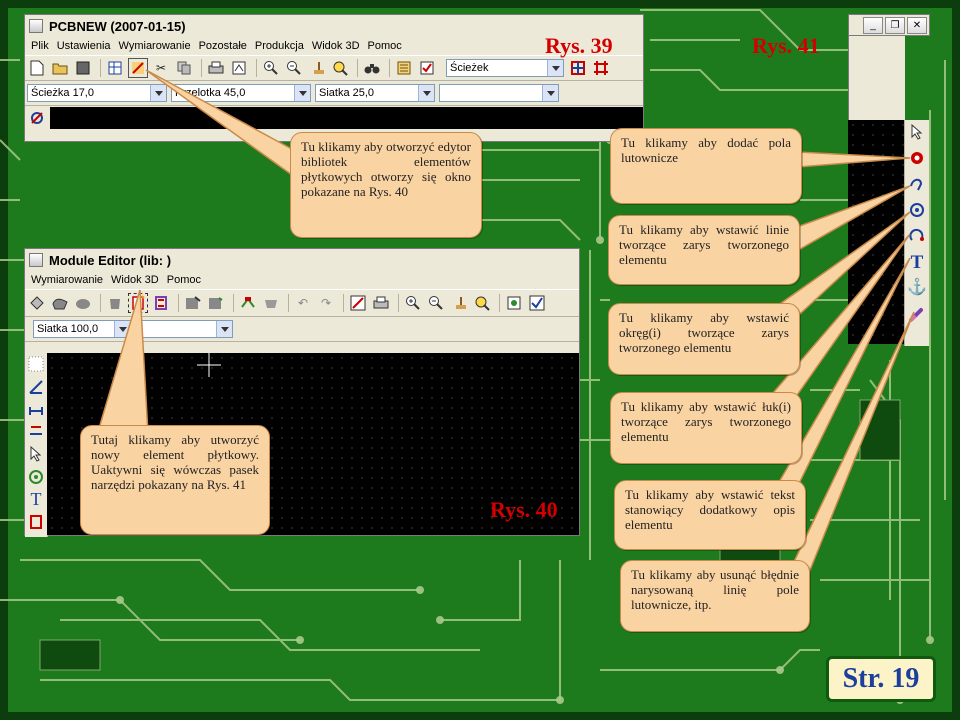 The image size is (960, 720). What do you see at coordinates (404, 68) in the screenshot?
I see `netlist-icon` at bounding box center [404, 68].